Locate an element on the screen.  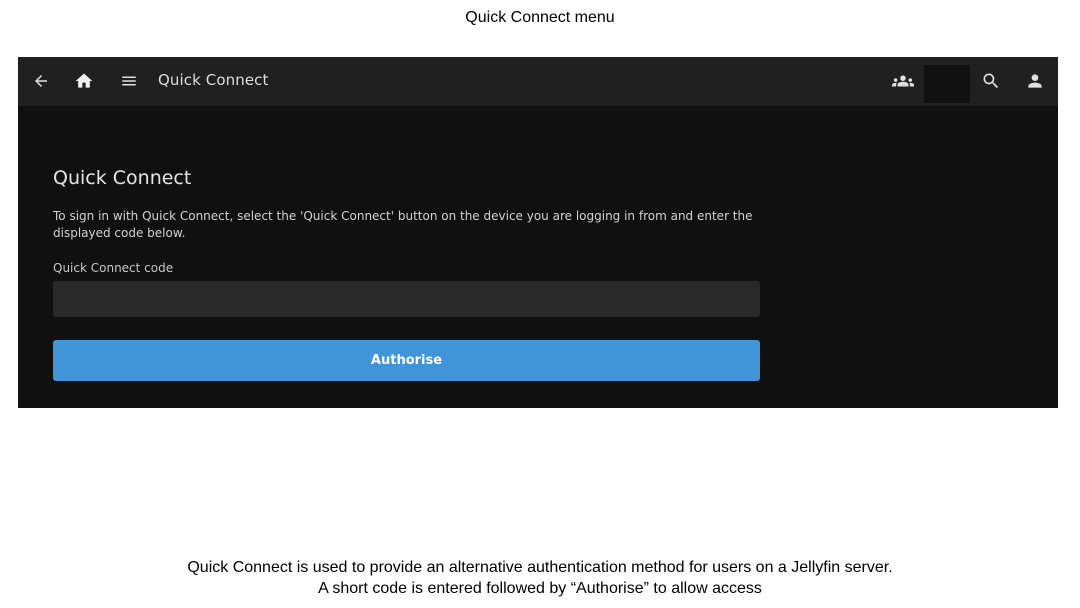
search-icon is located at coordinates (991, 81).